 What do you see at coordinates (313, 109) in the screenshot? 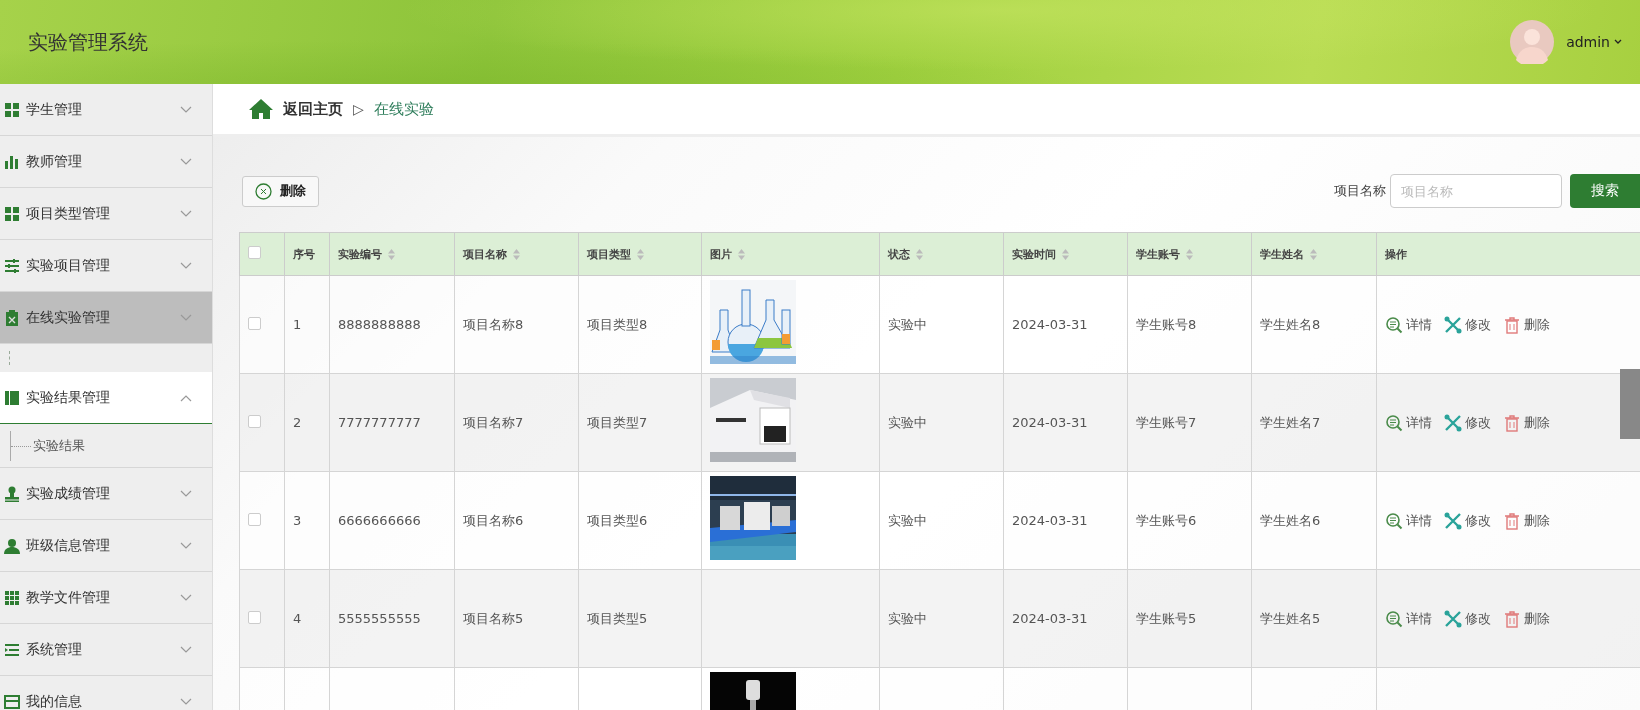
I see `home-link: 返回主页` at bounding box center [313, 109].